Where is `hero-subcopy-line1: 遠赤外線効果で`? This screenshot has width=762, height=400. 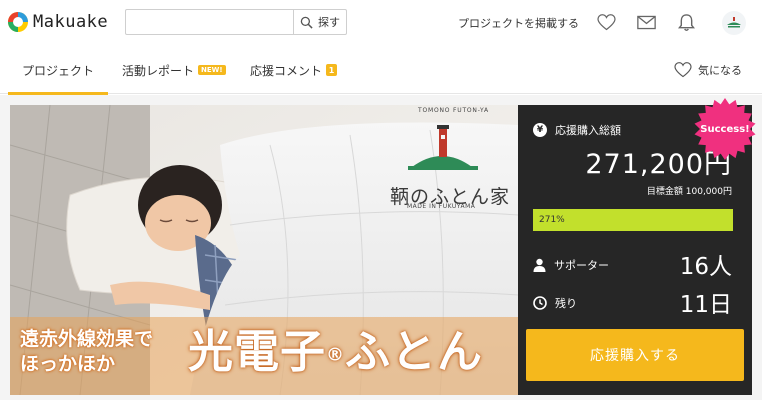
hero-subcopy-line1: 遠赤外線効果で is located at coordinates (87, 339).